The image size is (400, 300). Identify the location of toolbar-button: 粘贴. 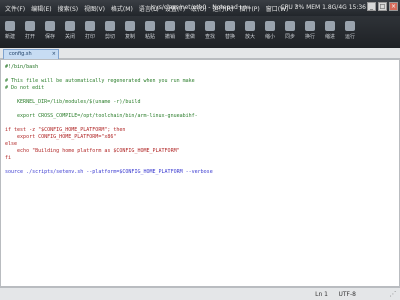
(150, 33).